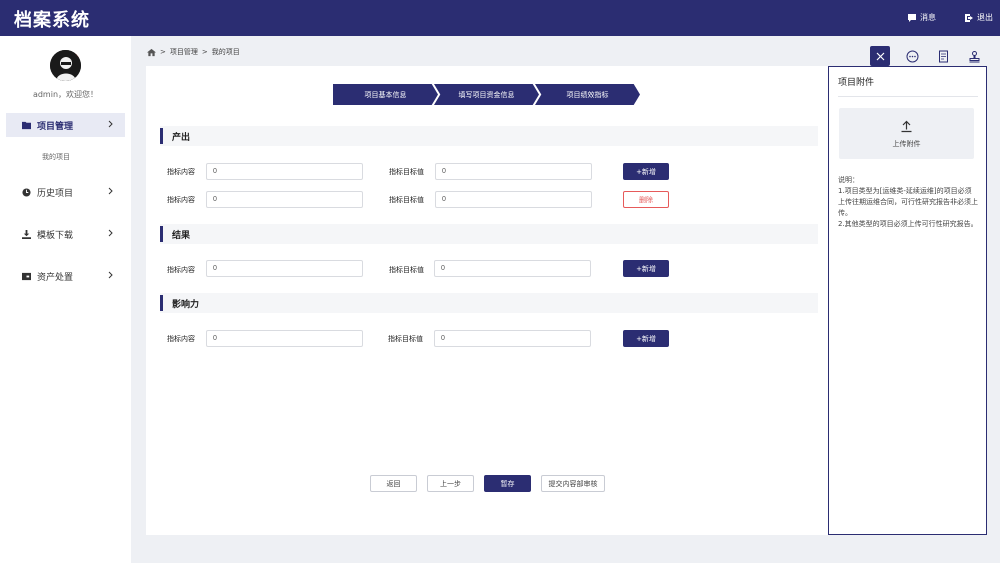  I want to click on note-item: 2.其他类型的项目必须上传可行性研究报告。, so click(908, 224).